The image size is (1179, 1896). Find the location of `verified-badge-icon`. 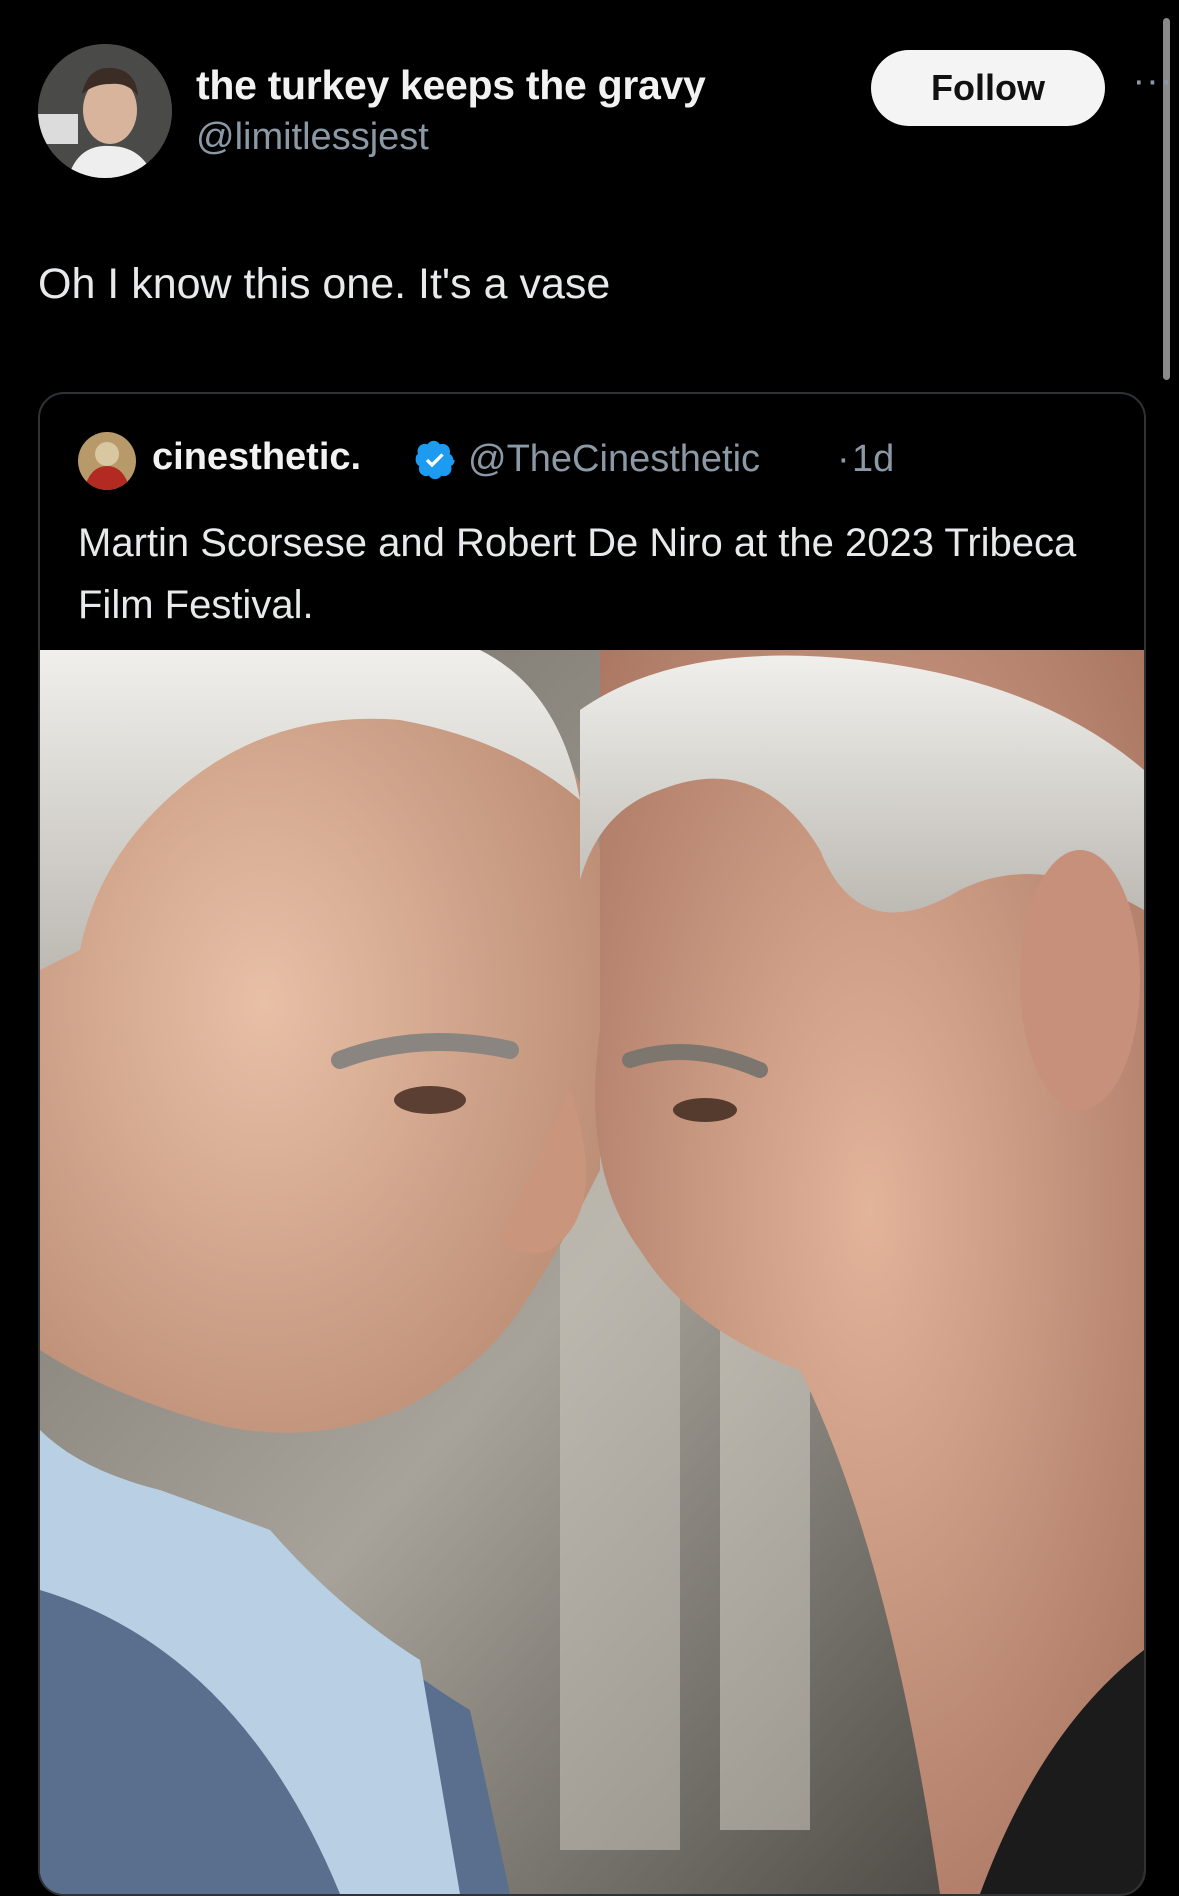

verified-badge-icon is located at coordinates (435, 460).